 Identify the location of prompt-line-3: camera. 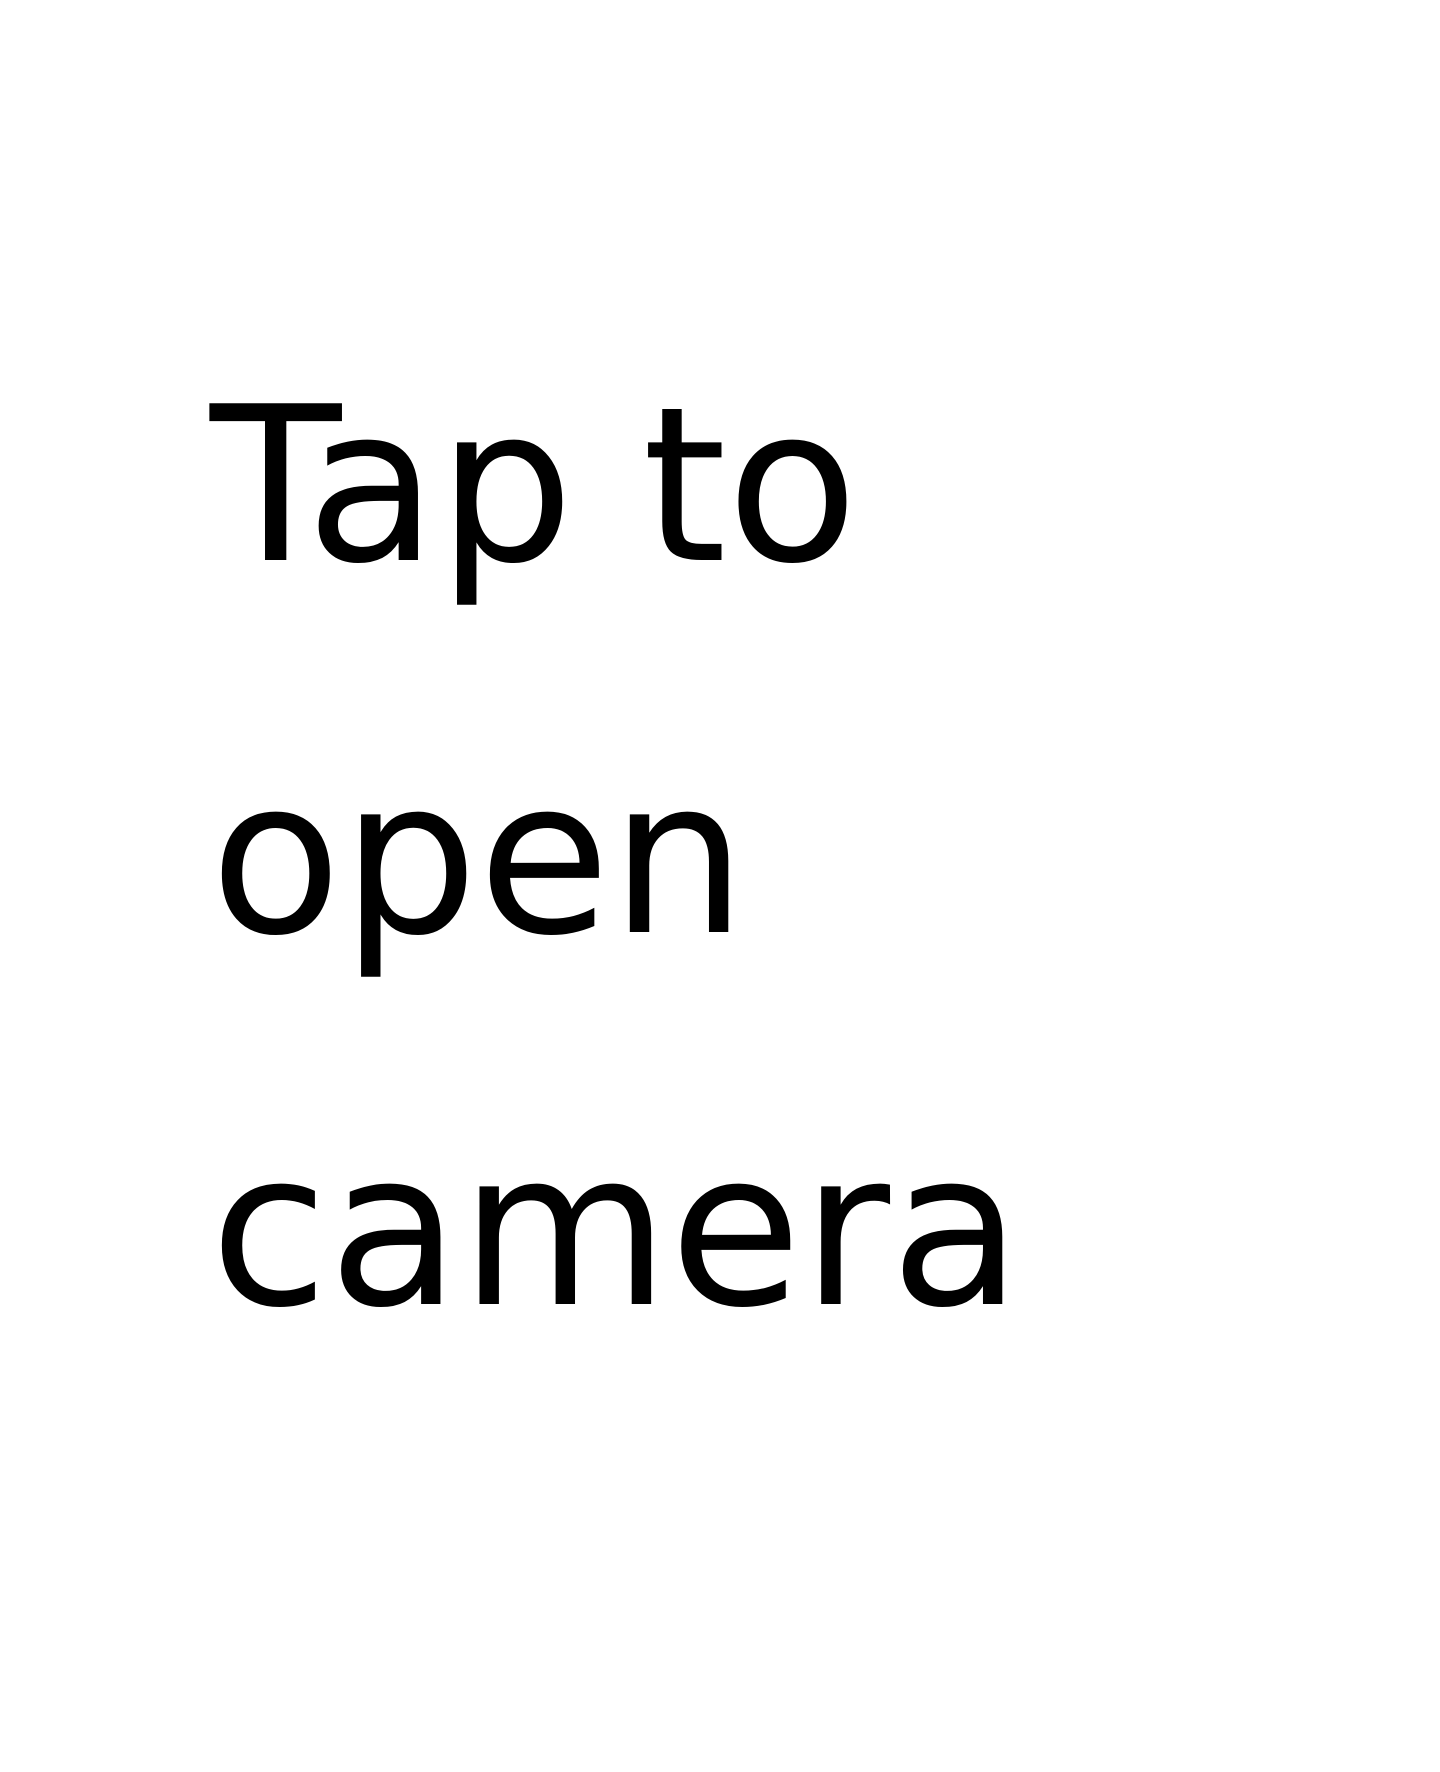
(616, 1229).